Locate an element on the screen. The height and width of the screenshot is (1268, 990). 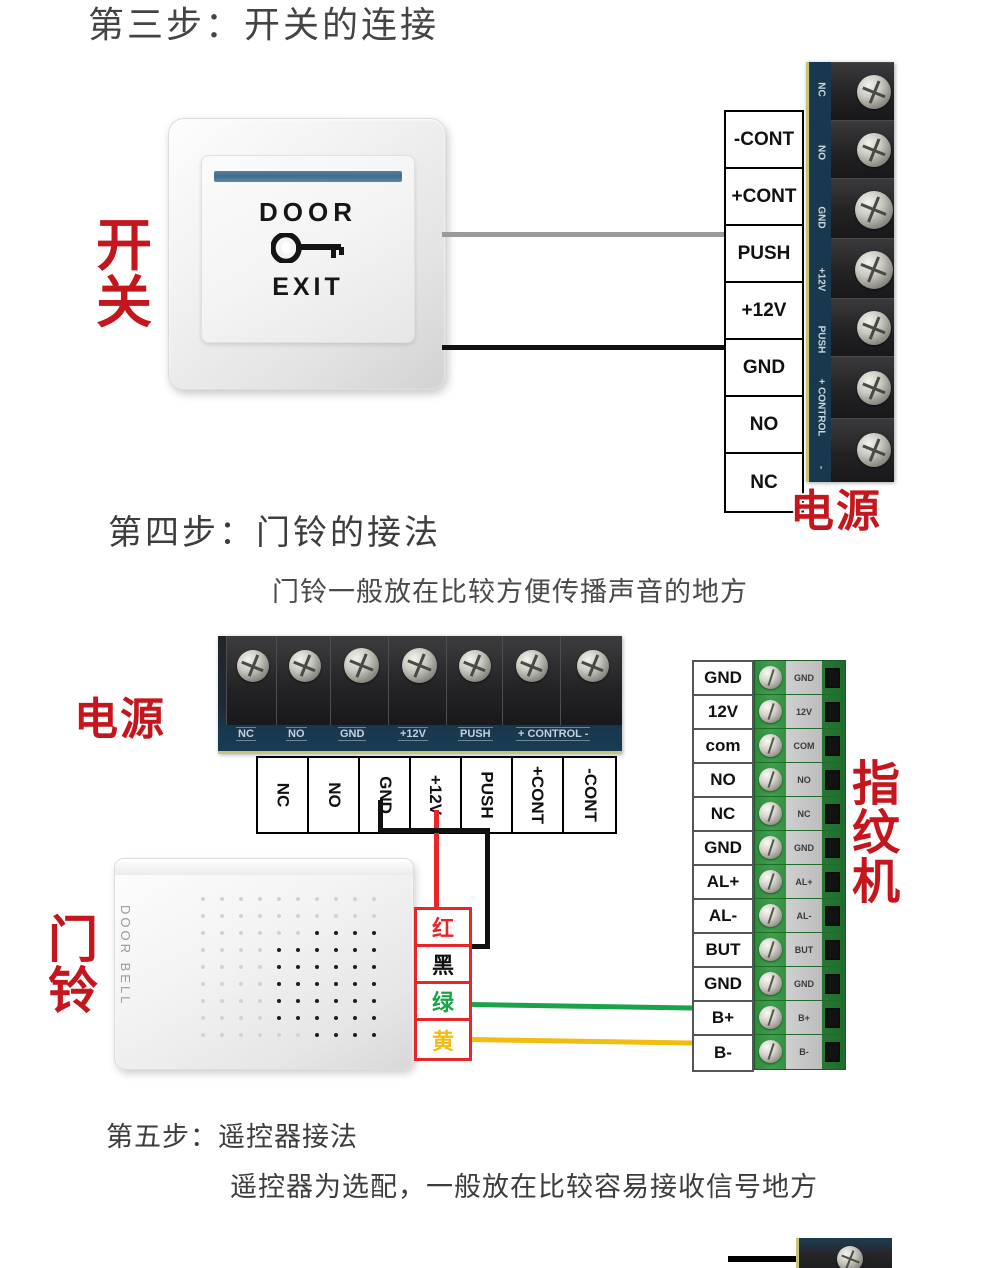
wire-gnd is located at coordinates (586, 347).